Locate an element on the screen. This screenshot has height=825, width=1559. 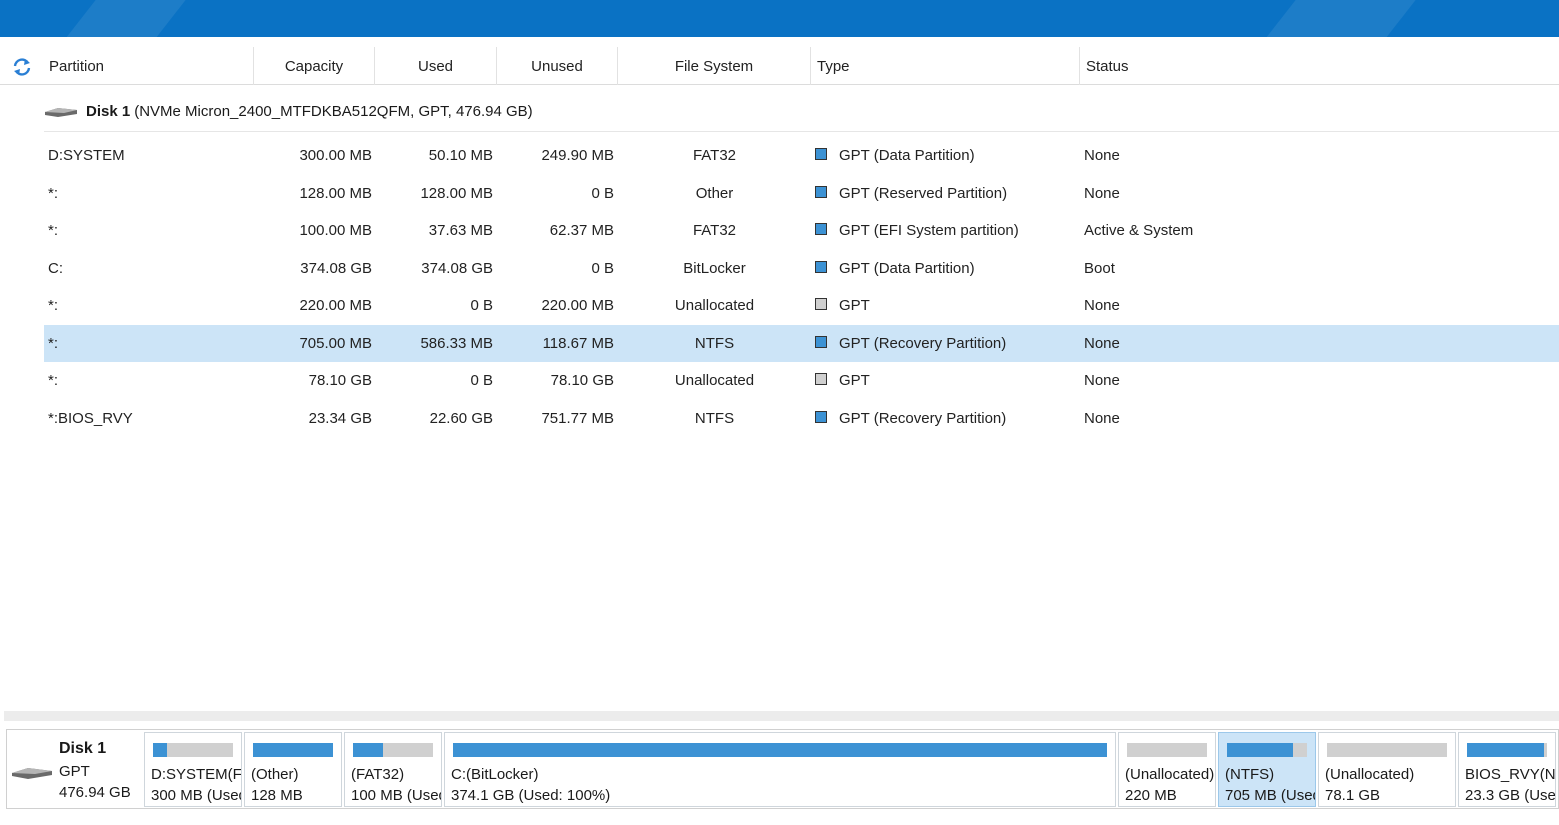
disk-map-partition-size: 220 MB is located at coordinates (1151, 795).